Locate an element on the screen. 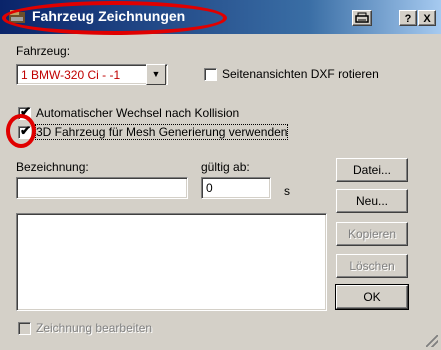 This screenshot has width=441, height=350. mesh-checkbox: ✔ is located at coordinates (24, 131).